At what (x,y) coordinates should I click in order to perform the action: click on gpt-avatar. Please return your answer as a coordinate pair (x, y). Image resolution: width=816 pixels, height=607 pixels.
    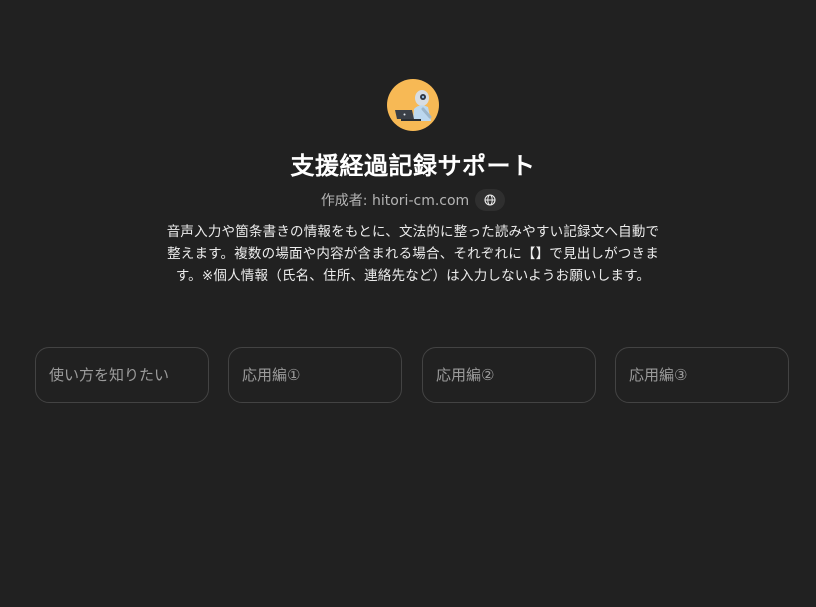
    Looking at the image, I should click on (413, 105).